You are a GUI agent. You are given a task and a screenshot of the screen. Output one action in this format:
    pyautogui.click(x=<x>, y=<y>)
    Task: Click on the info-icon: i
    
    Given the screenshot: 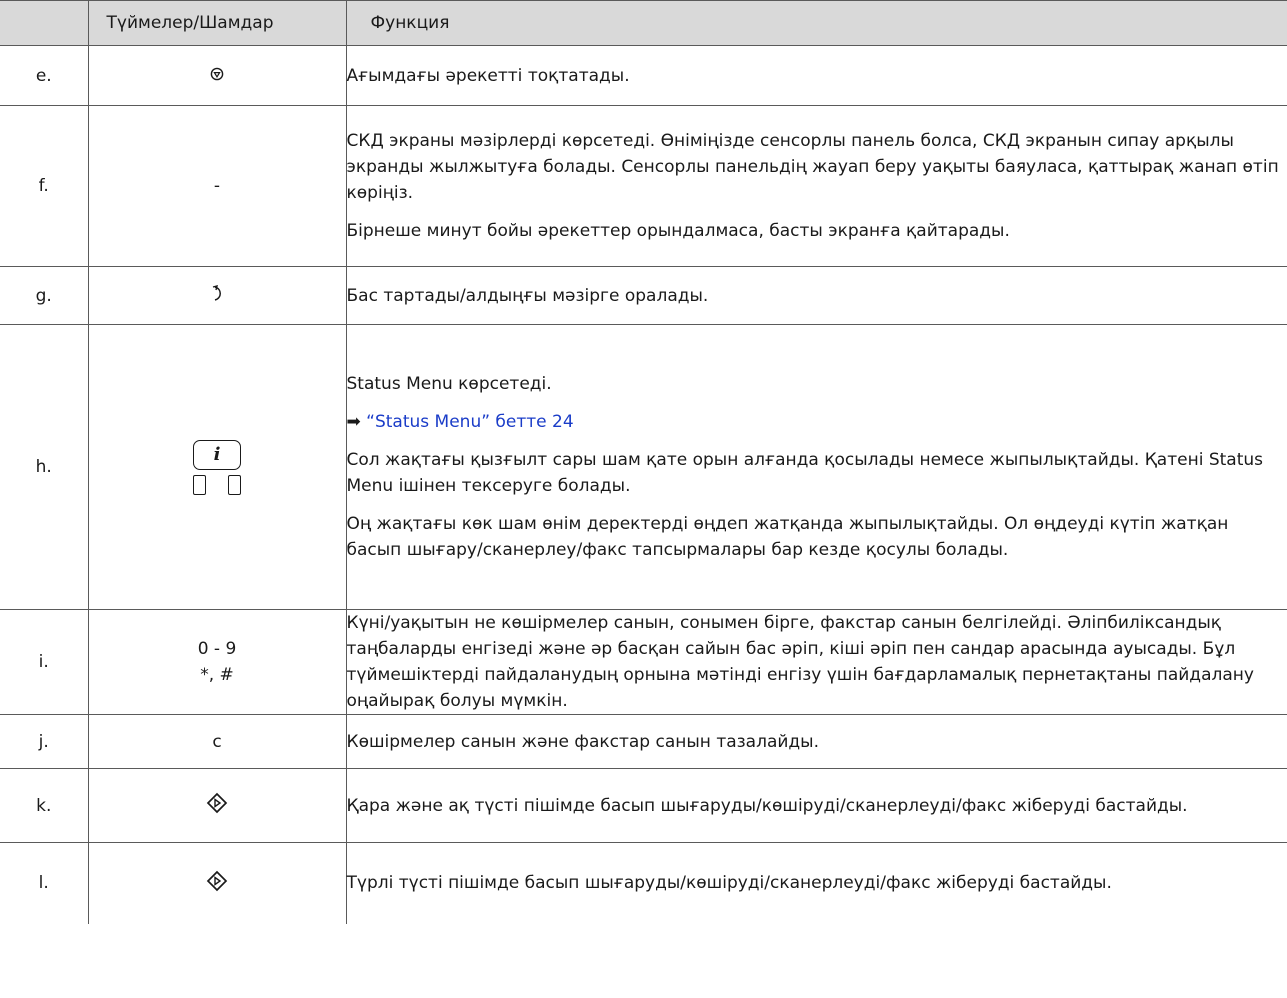 What is the action you would take?
    pyautogui.click(x=217, y=454)
    